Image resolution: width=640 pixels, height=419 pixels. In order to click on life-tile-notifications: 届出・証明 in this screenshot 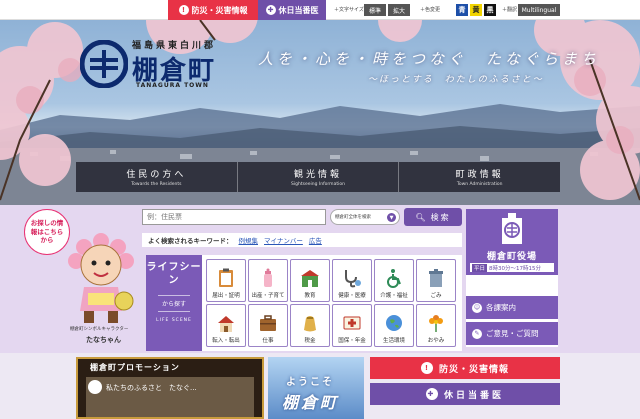, I will do `click(226, 280)`.